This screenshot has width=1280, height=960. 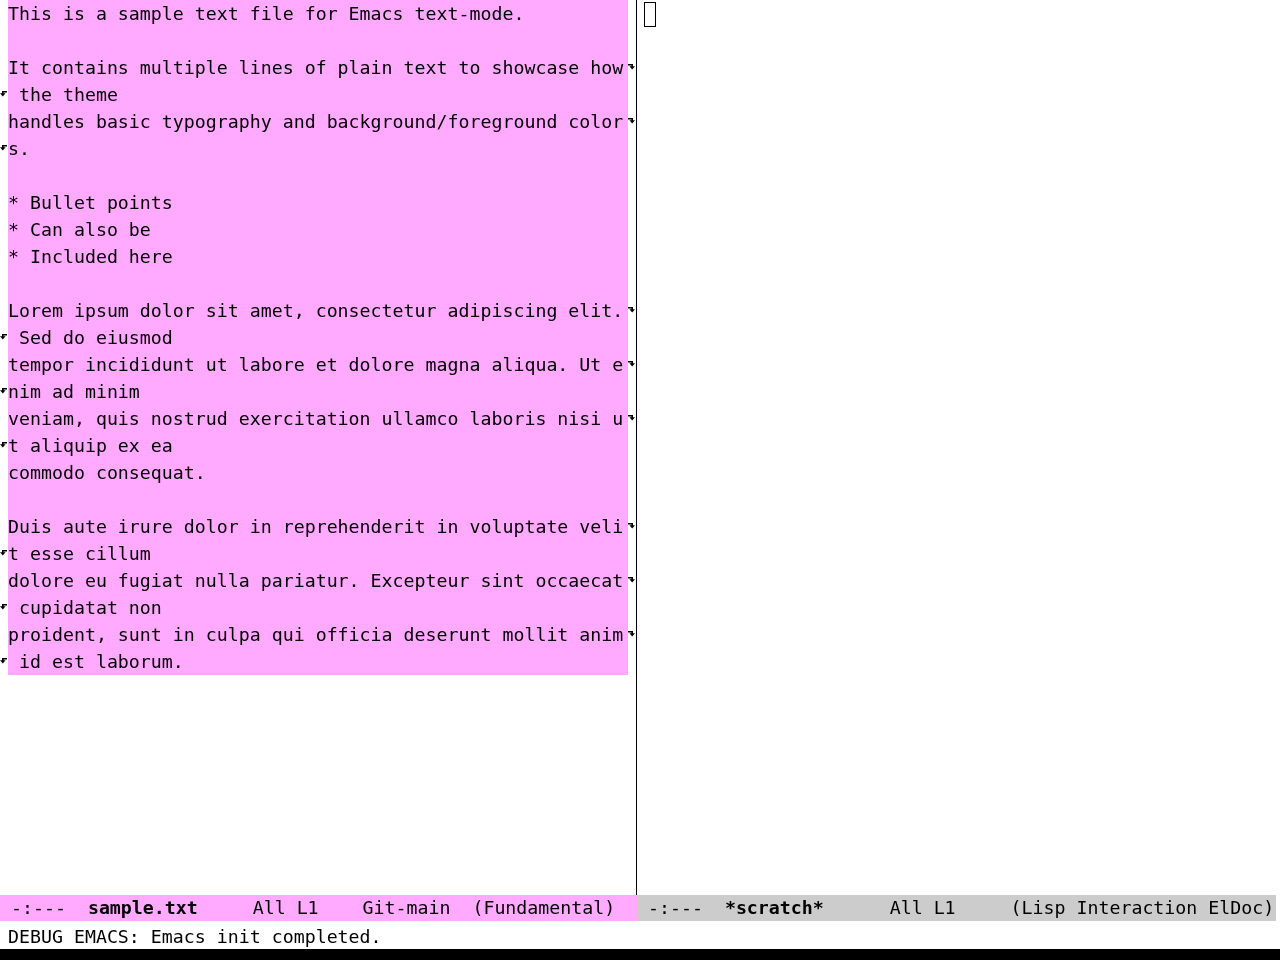 What do you see at coordinates (143, 908) in the screenshot?
I see `buffer-name: sample.txt` at bounding box center [143, 908].